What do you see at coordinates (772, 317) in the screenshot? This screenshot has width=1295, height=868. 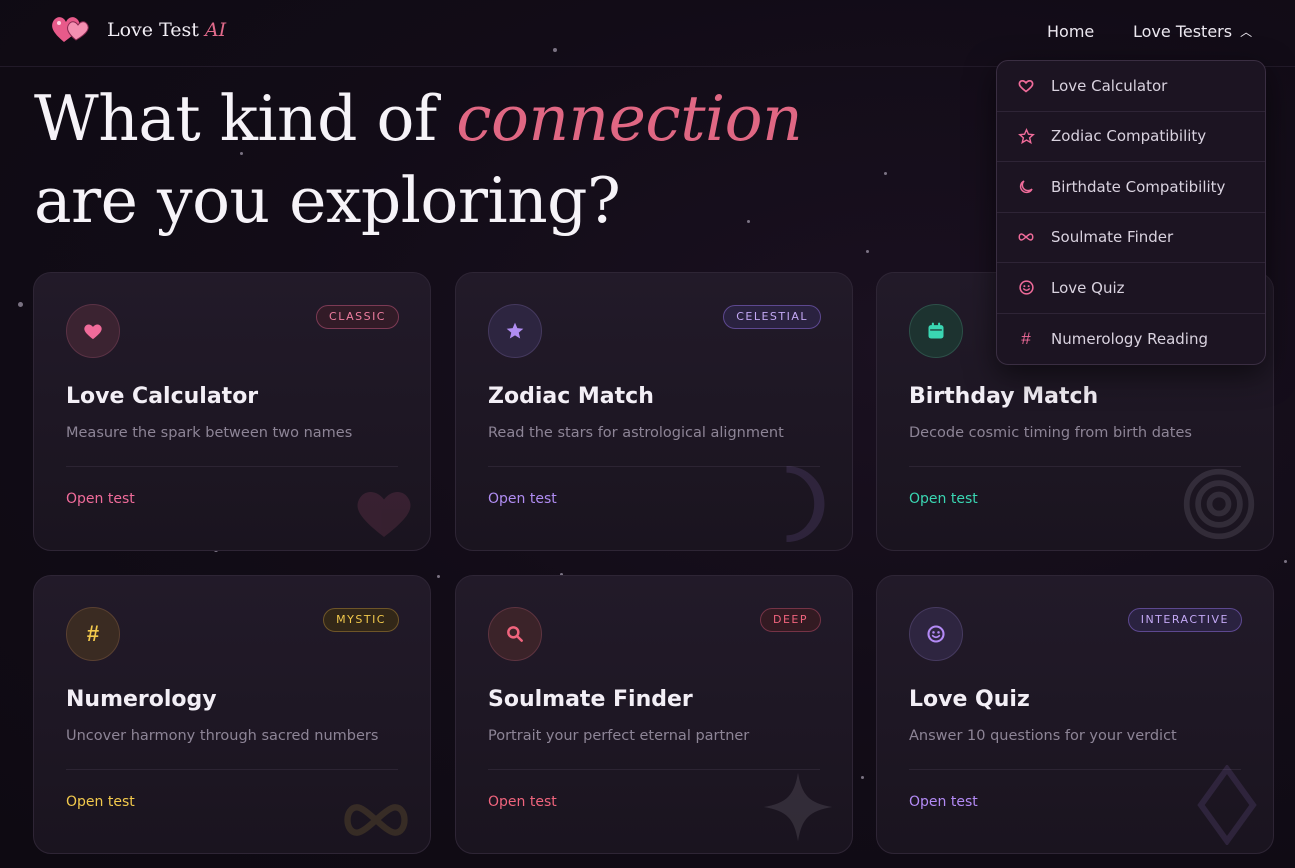 I see `category-badge: CELESTIAL` at bounding box center [772, 317].